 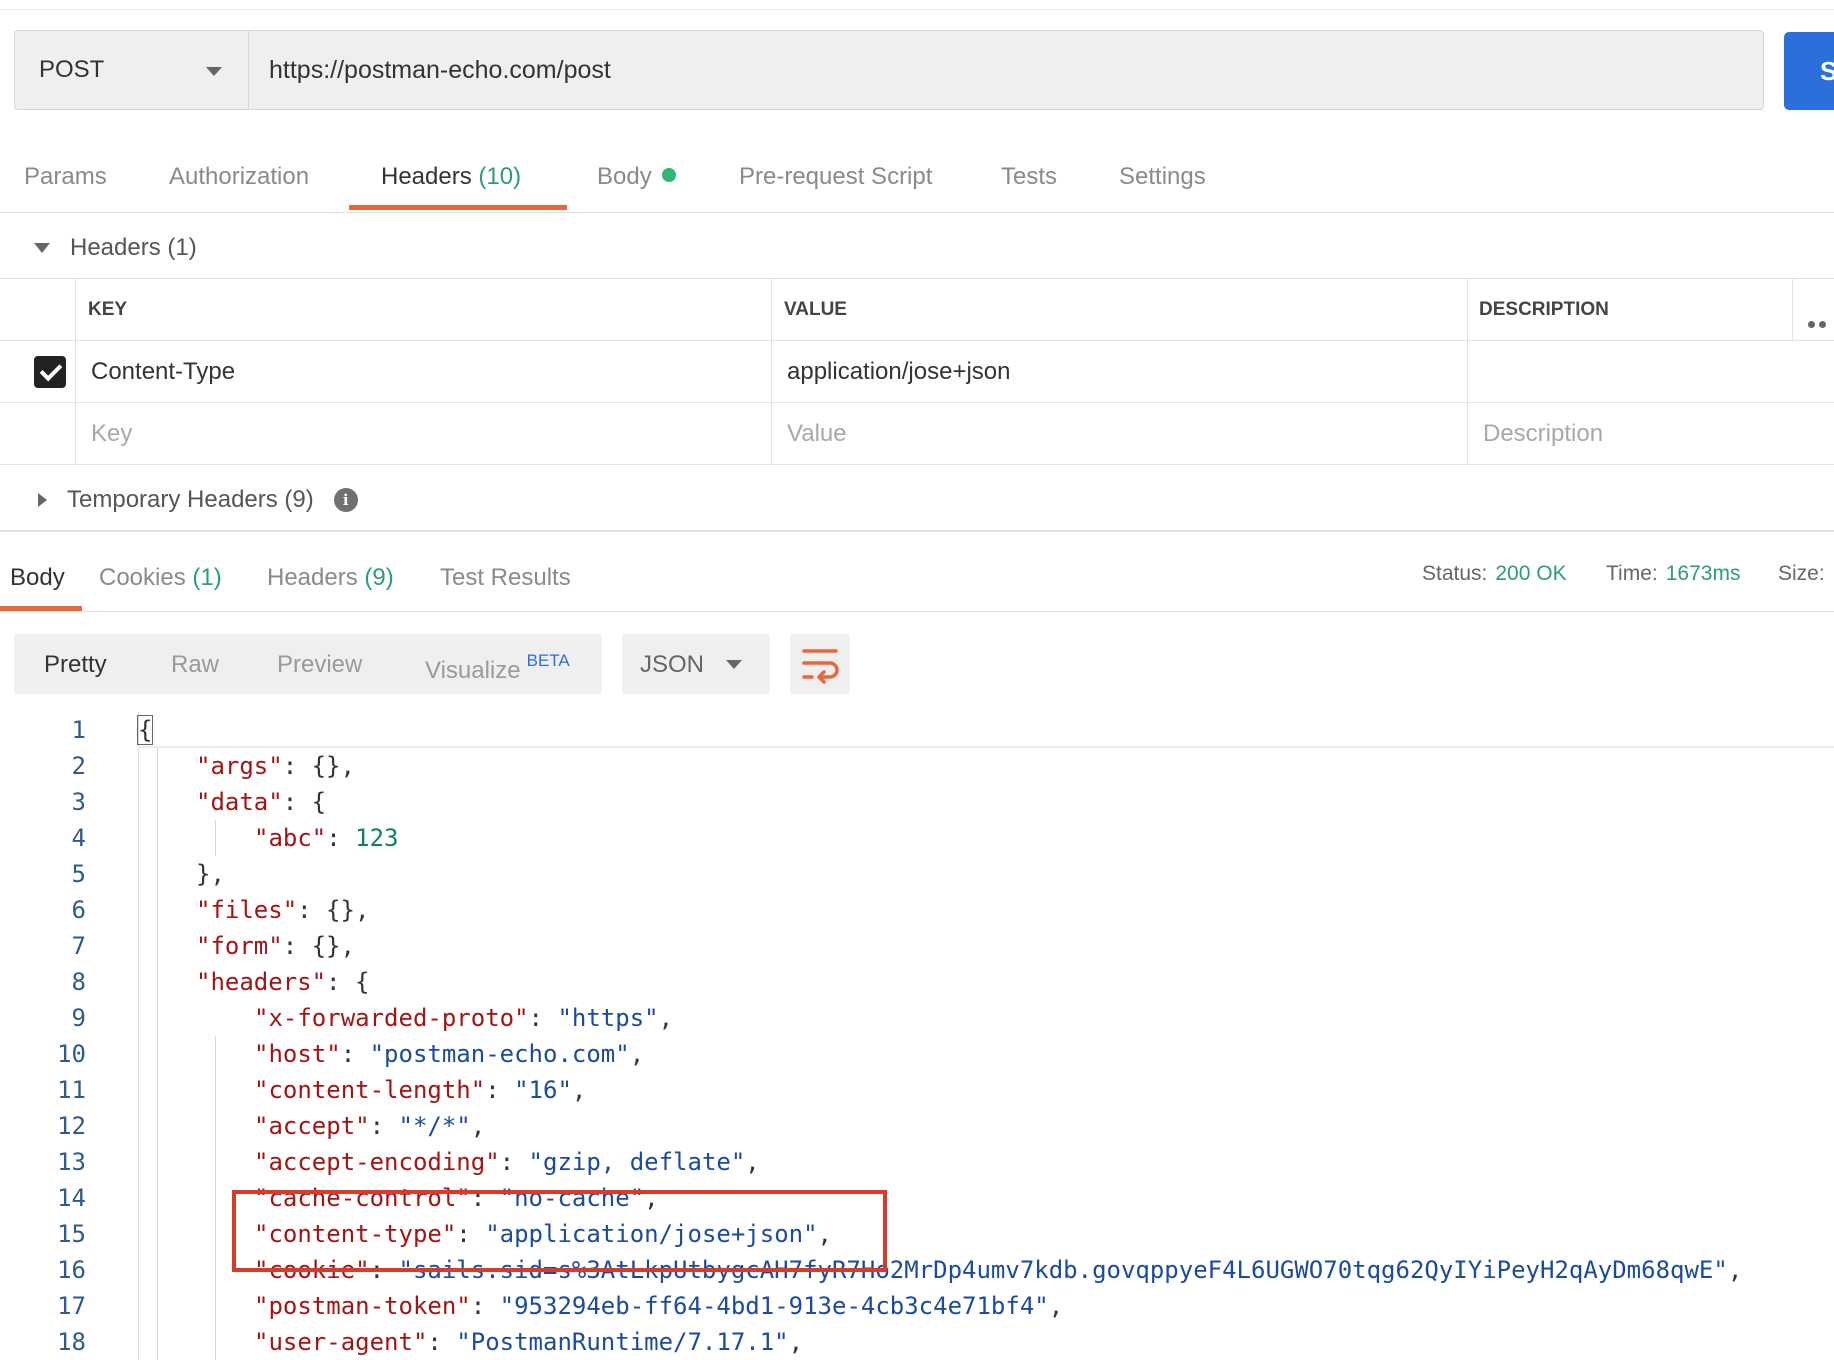 What do you see at coordinates (423, 434) in the screenshot?
I see `new-key-input: Key` at bounding box center [423, 434].